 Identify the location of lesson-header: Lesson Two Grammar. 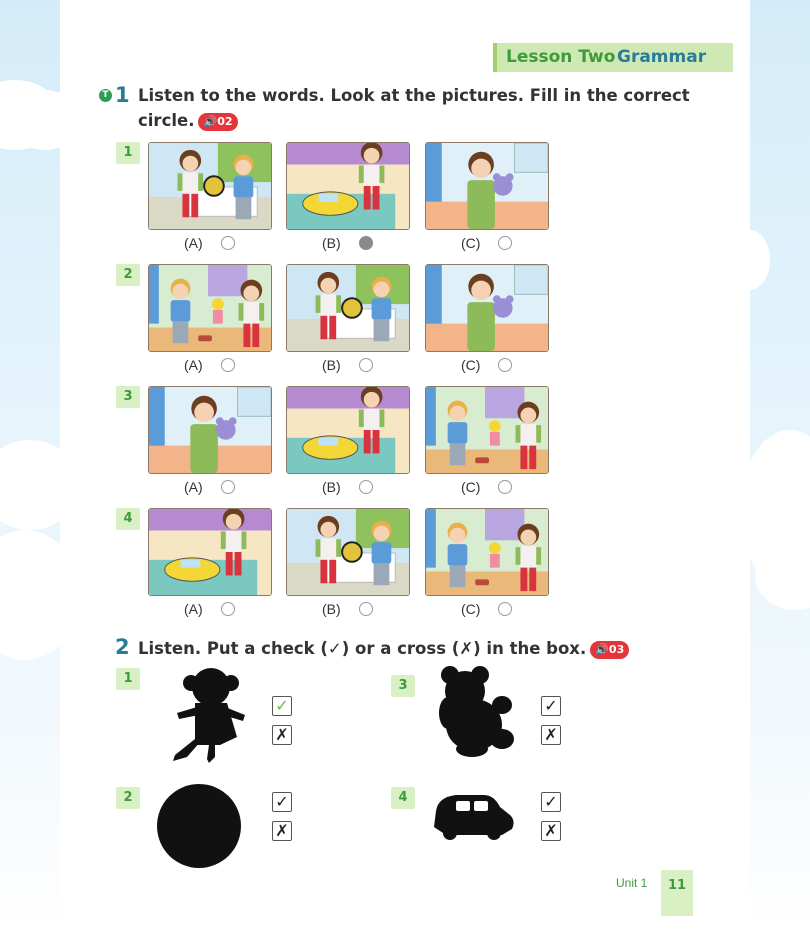
(613, 57).